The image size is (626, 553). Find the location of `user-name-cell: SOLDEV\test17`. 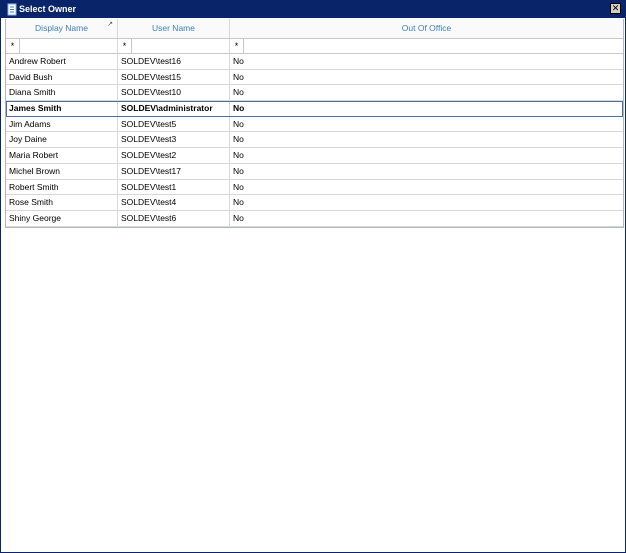

user-name-cell: SOLDEV\test17 is located at coordinates (174, 171).